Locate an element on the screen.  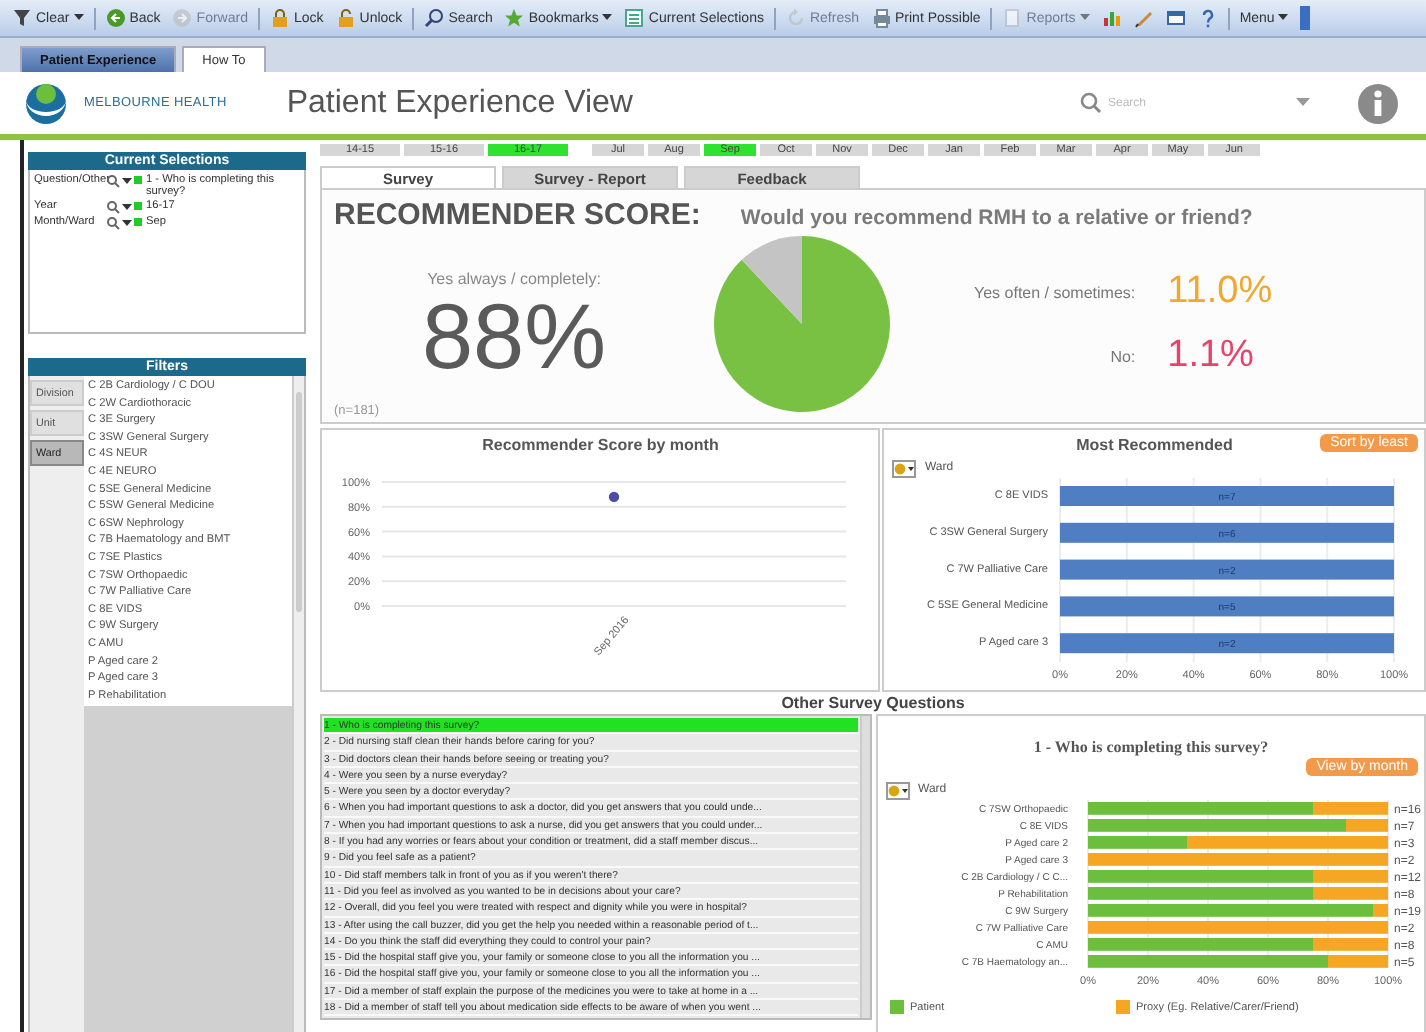
chart-title: 1 - Who is completing this survey? is located at coordinates (1151, 748).